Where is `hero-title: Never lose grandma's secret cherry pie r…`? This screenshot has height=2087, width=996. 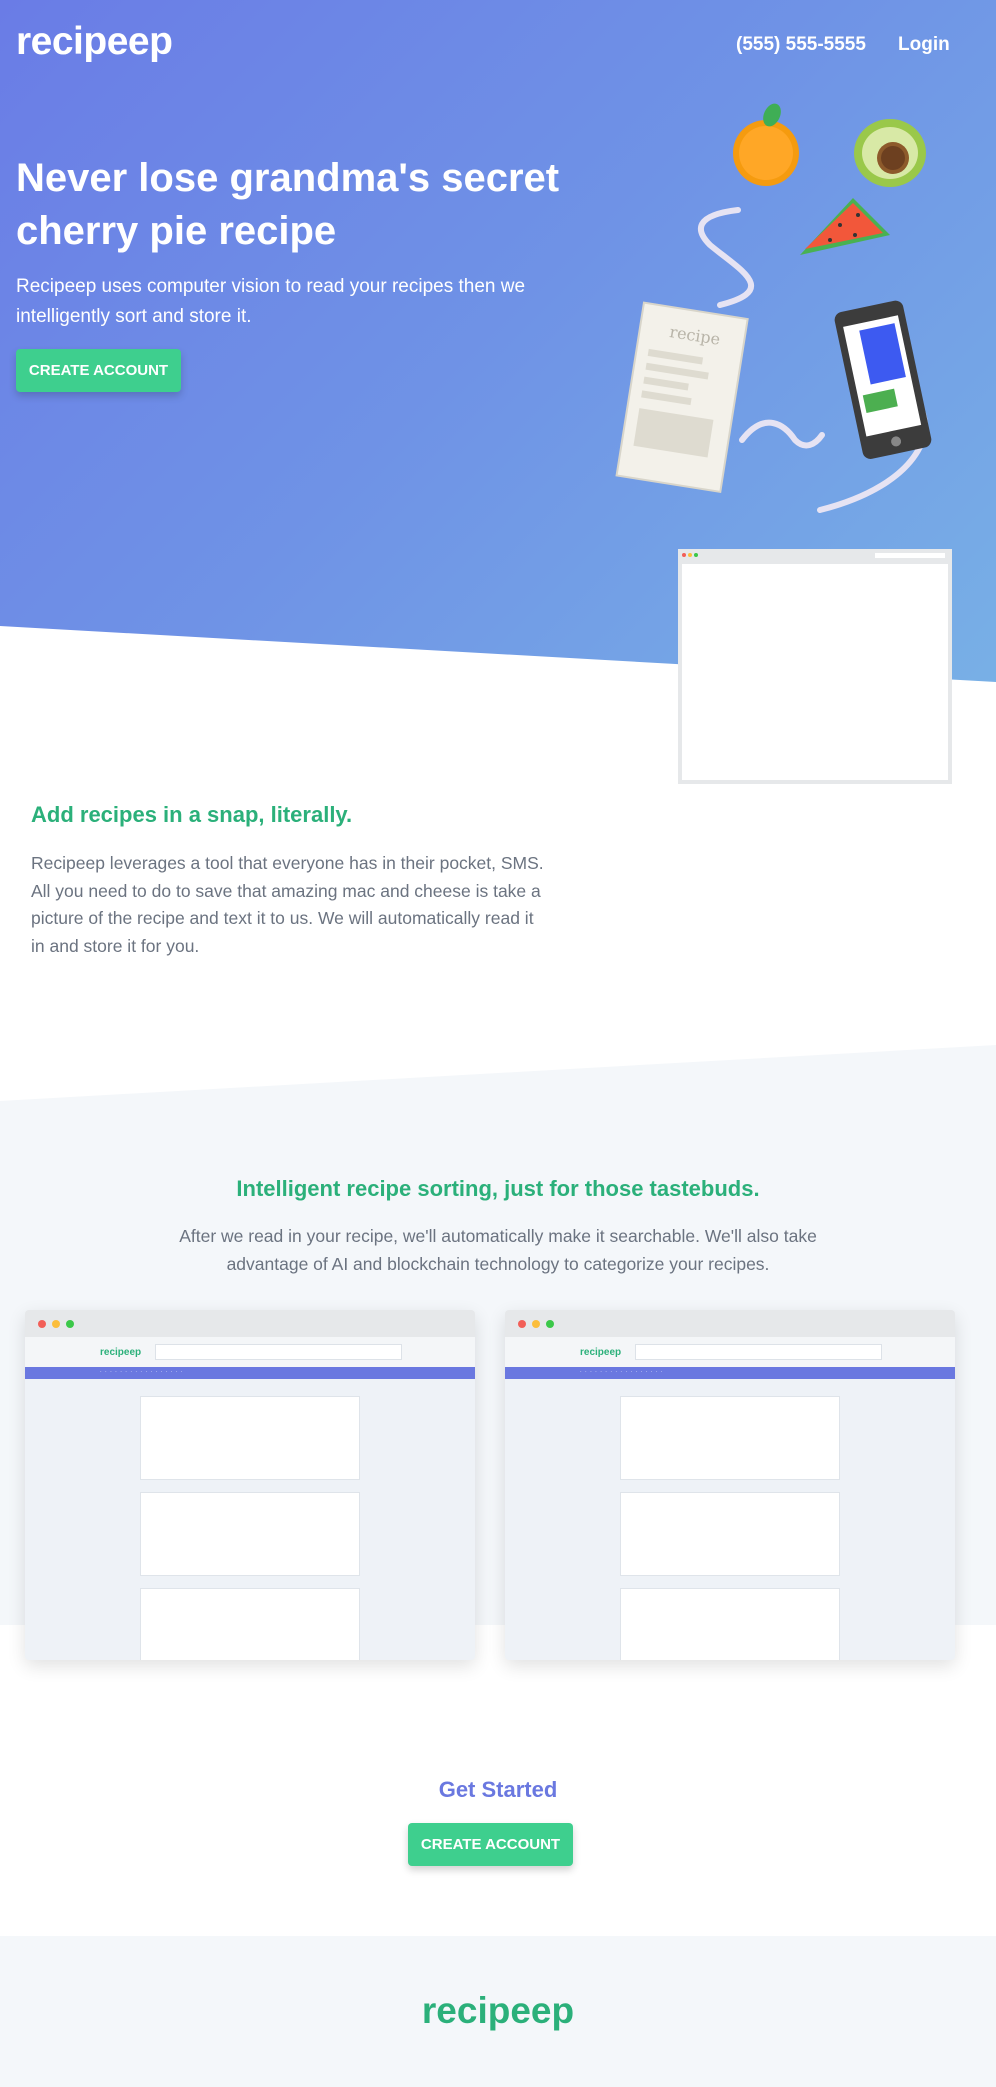
hero-title: Never lose grandma's secret cherry pie r… is located at coordinates (288, 204).